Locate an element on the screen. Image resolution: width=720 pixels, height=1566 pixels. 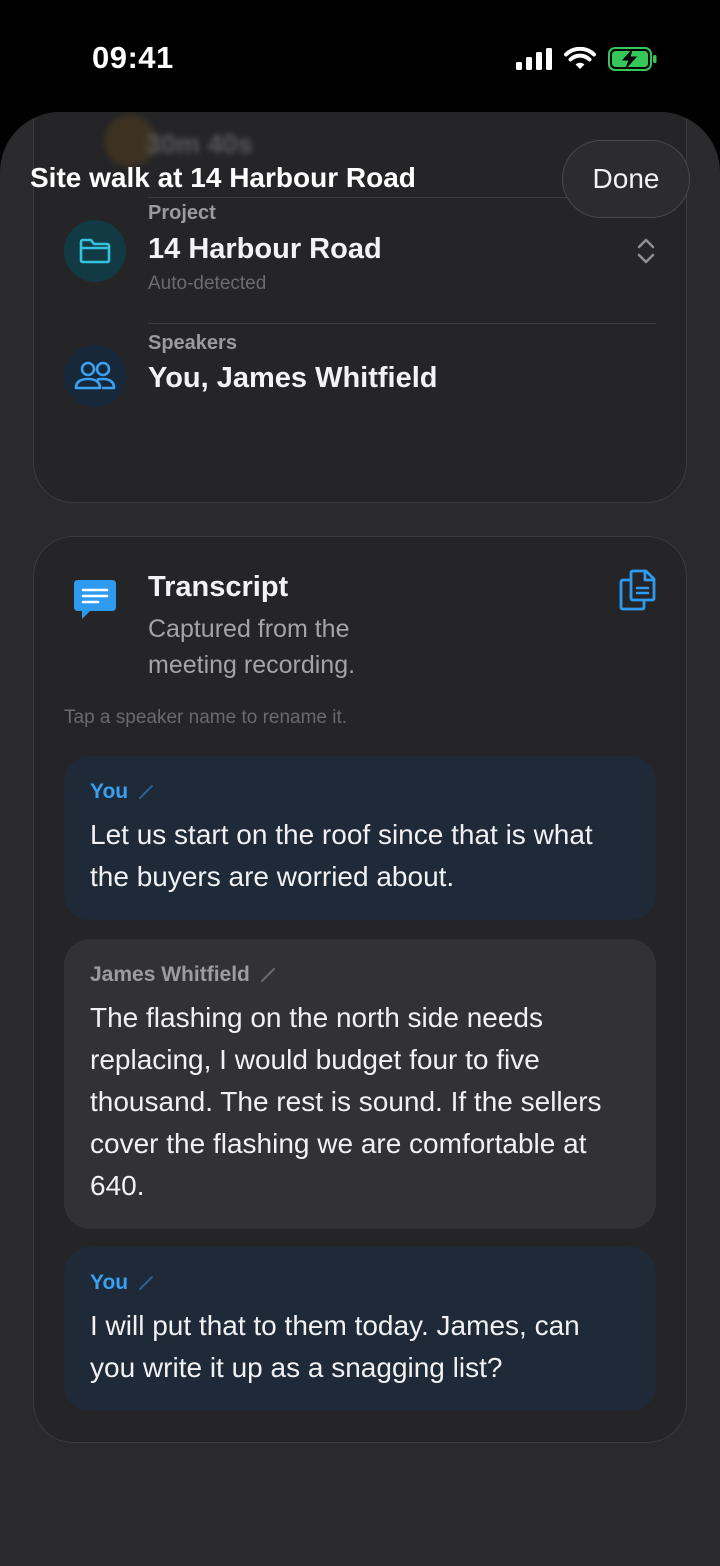
chat-bubble-icon is located at coordinates (95, 599).